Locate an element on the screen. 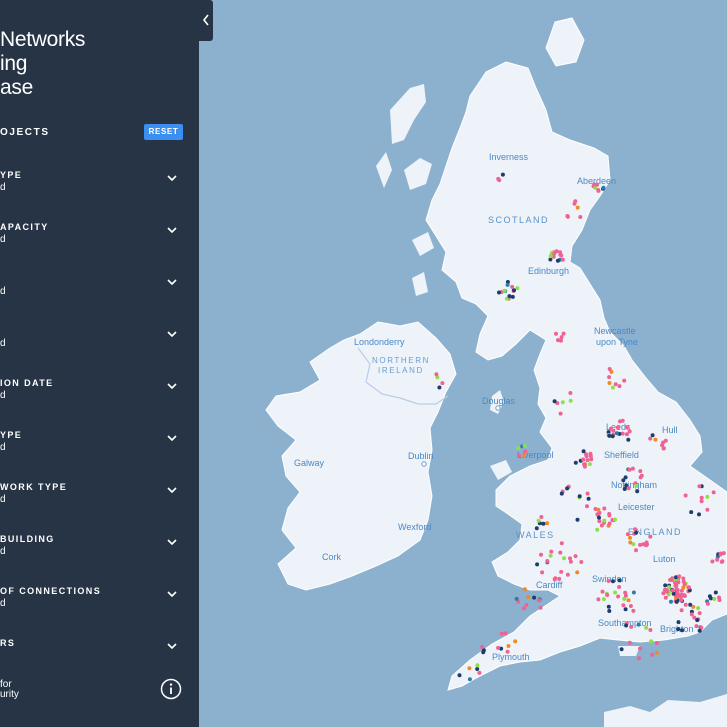 This screenshot has height=727, width=727. filter-dropdown: BUILDING d is located at coordinates (99, 554).